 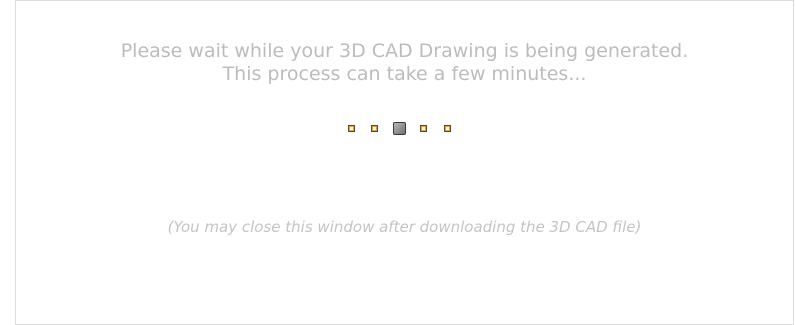 I want to click on loading-dot-3-active, so click(x=399, y=128).